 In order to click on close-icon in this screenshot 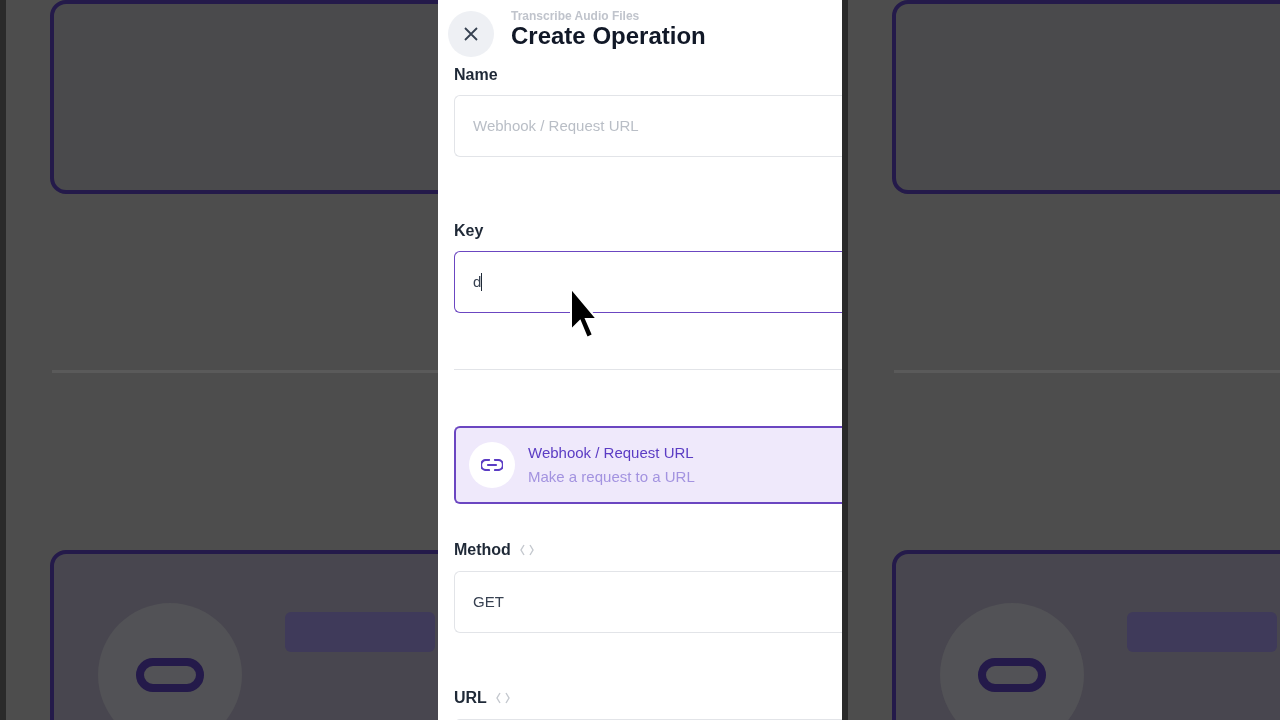, I will do `click(471, 34)`.